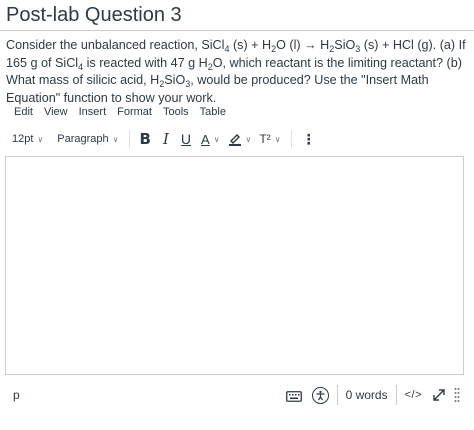 The image size is (474, 430). I want to click on statusbar-controls: 0 words </>, so click(372, 395).